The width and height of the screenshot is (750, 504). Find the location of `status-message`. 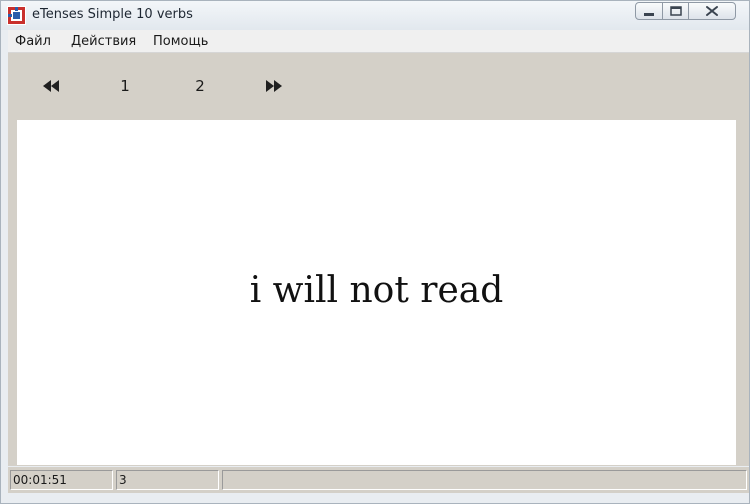

status-message is located at coordinates (484, 480).